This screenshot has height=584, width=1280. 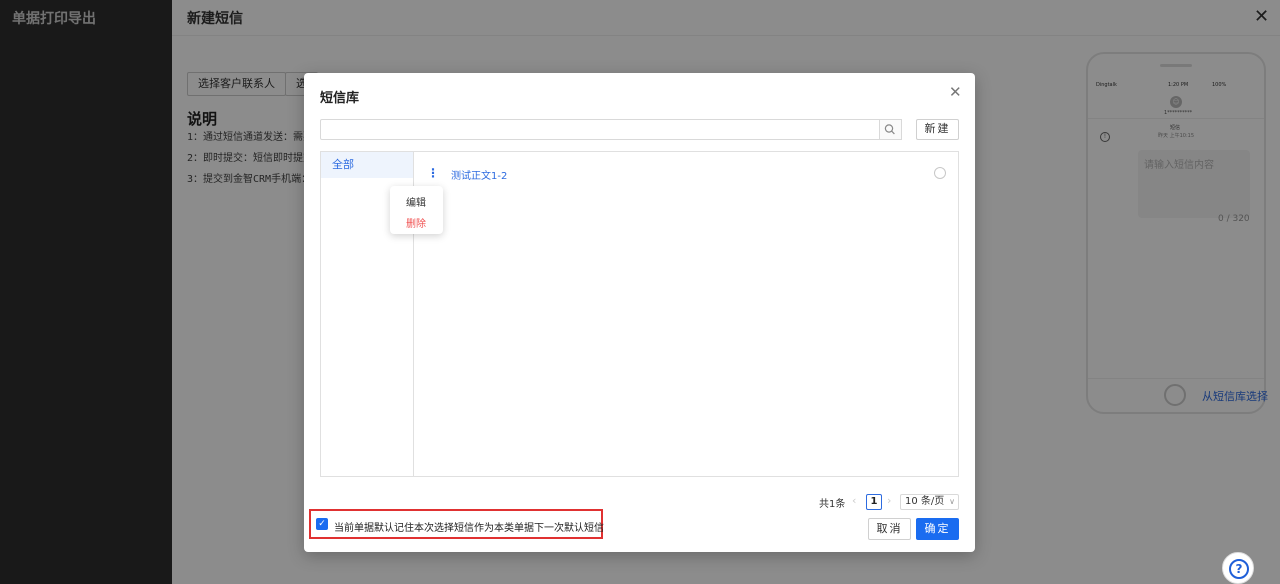 I want to click on search-input, so click(x=600, y=129).